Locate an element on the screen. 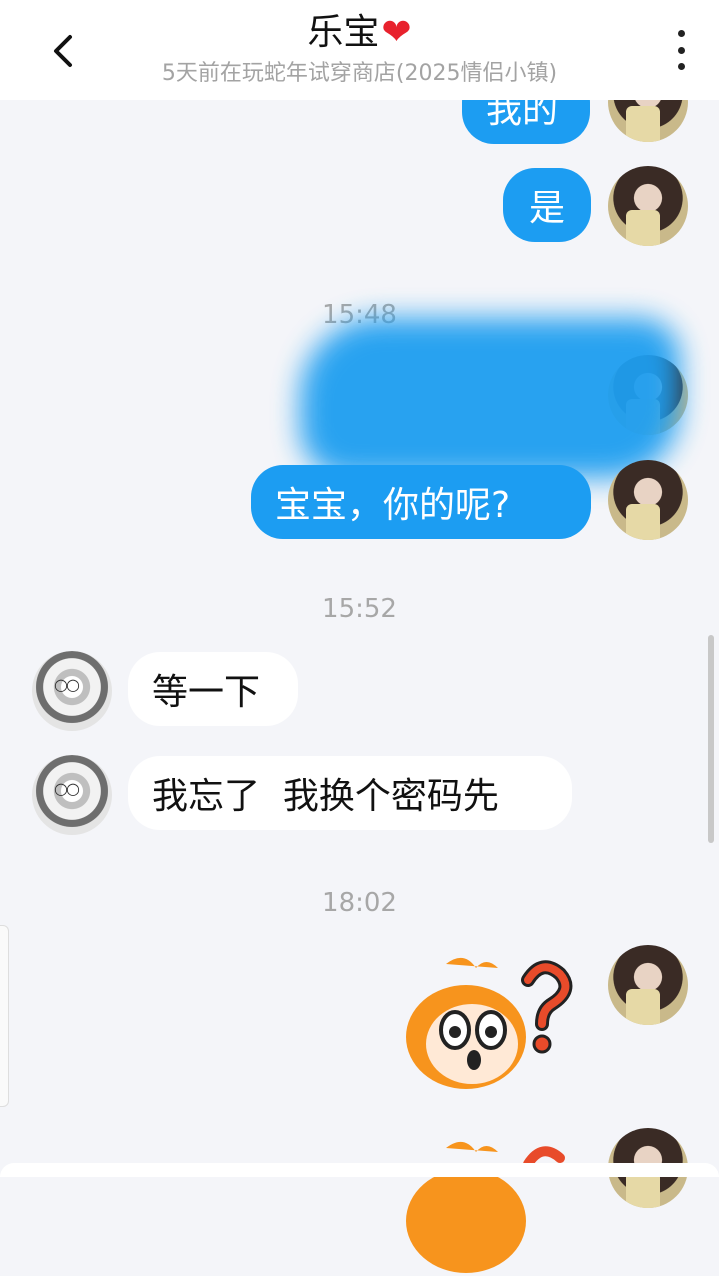  input-panel is located at coordinates (359, 1170).